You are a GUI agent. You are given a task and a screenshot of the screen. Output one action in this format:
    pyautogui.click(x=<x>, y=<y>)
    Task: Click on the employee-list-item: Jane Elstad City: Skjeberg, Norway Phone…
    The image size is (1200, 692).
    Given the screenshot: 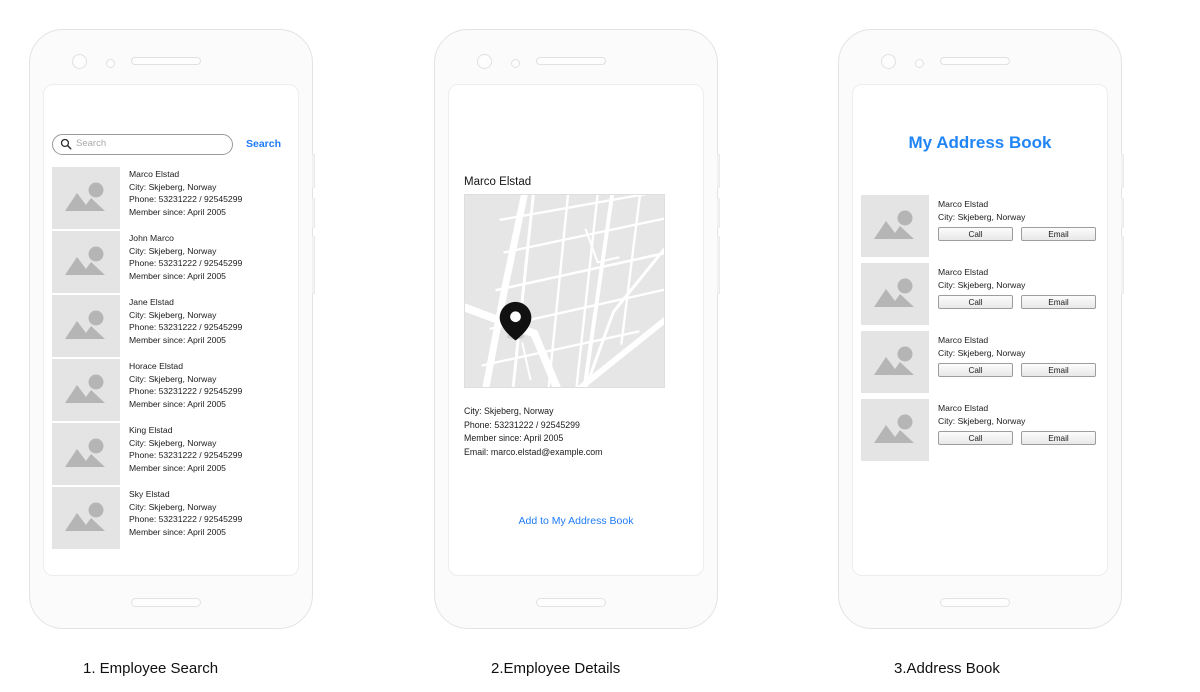 What is the action you would take?
    pyautogui.click(x=172, y=326)
    